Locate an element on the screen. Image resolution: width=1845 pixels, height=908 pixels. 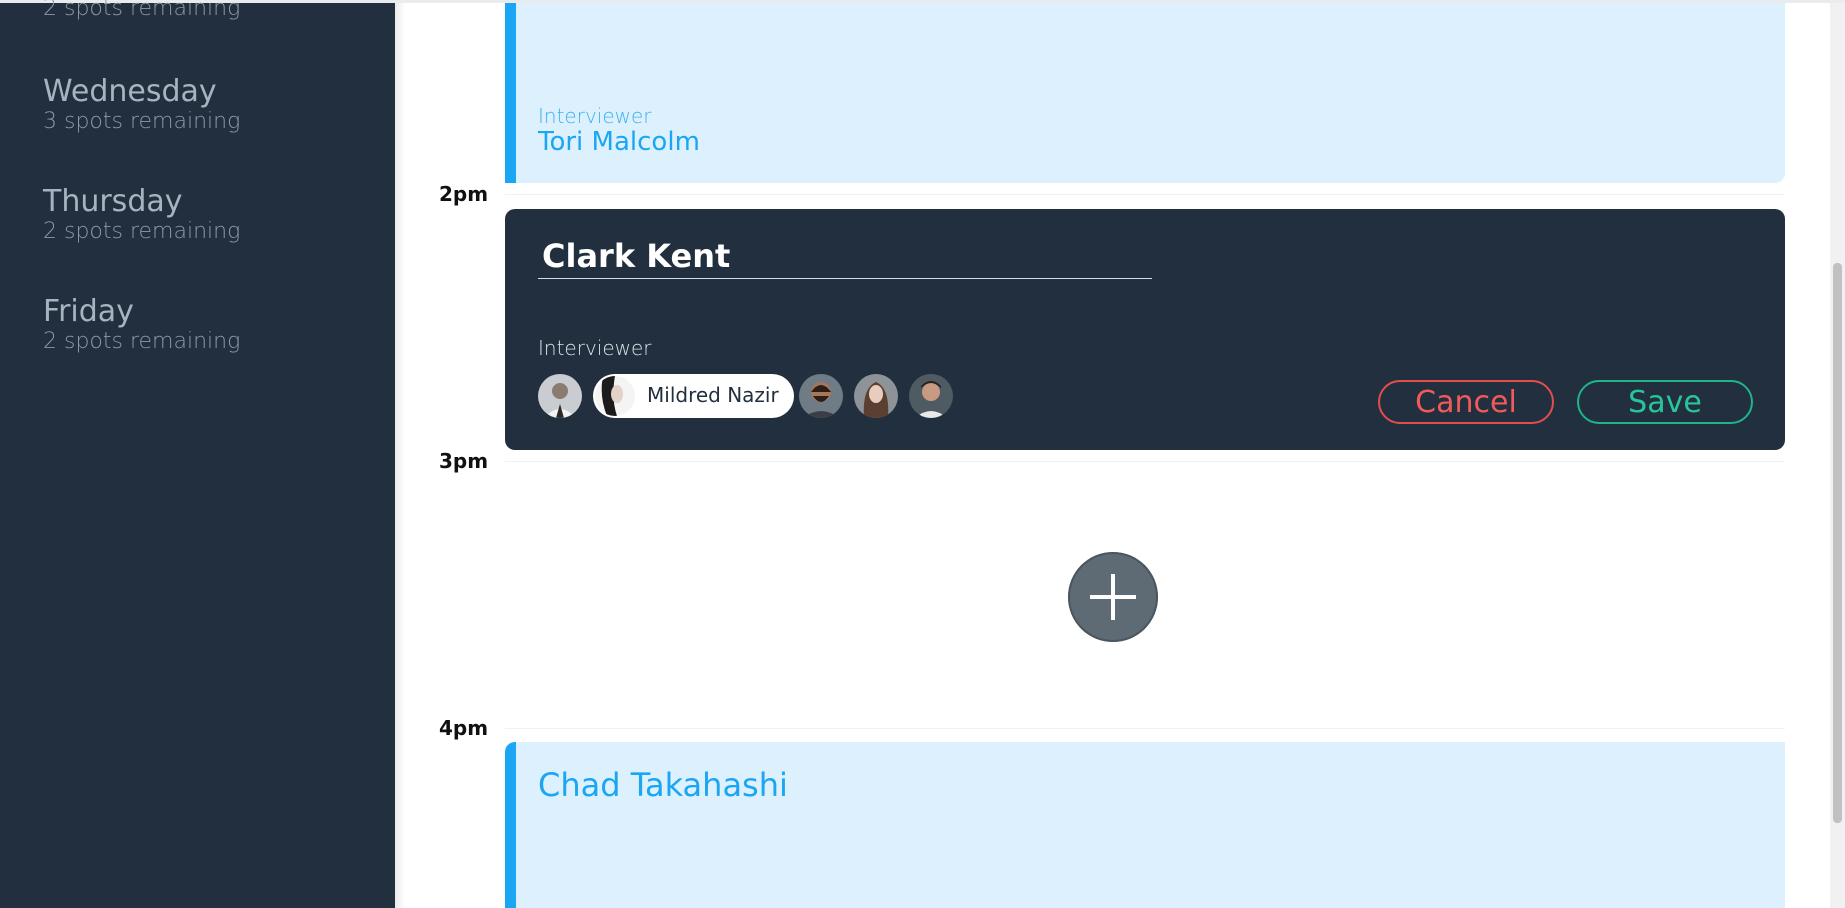
sidebar-item-thursday: Thursday 2 spots remaining is located at coordinates (141, 215).